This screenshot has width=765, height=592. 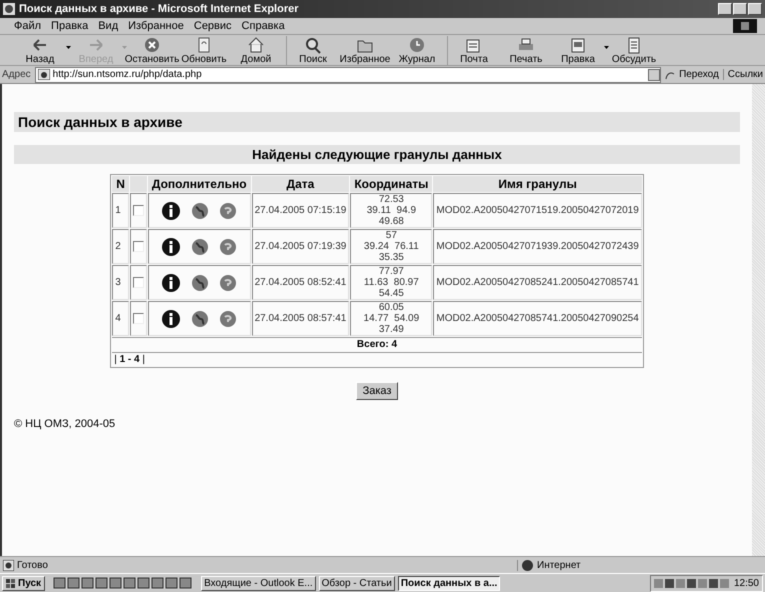 I want to click on toolbar-button: Журнал, so click(x=417, y=50).